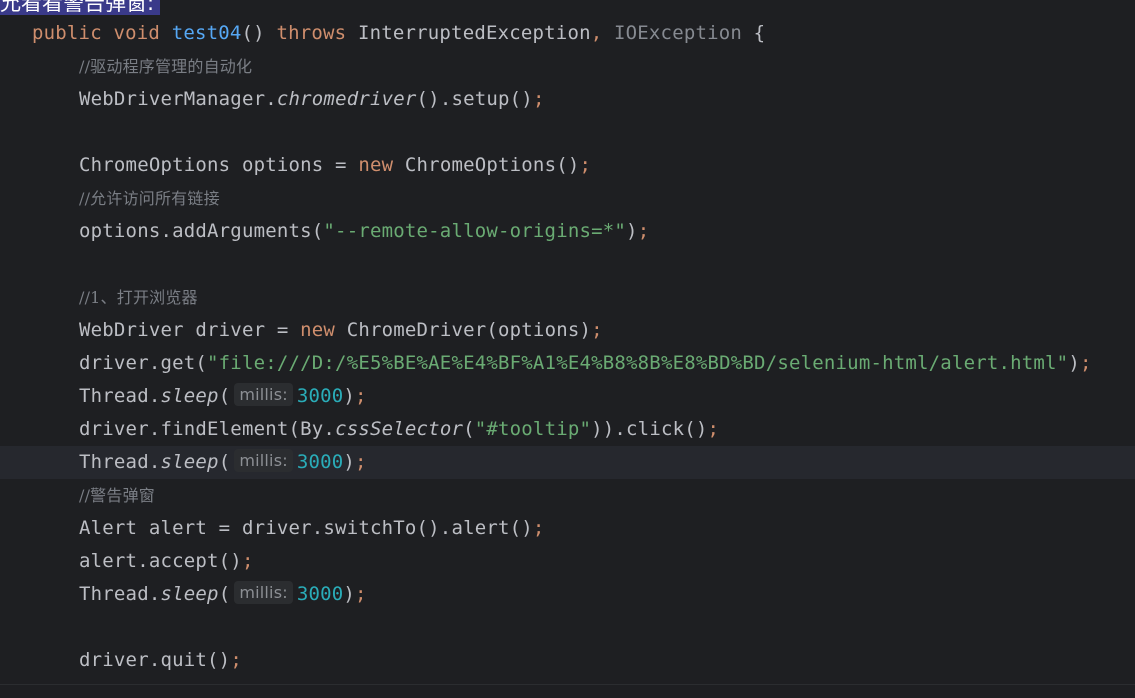 This screenshot has width=1135, height=698. Describe the element at coordinates (759, 33) in the screenshot. I see `open-brace: {` at that location.